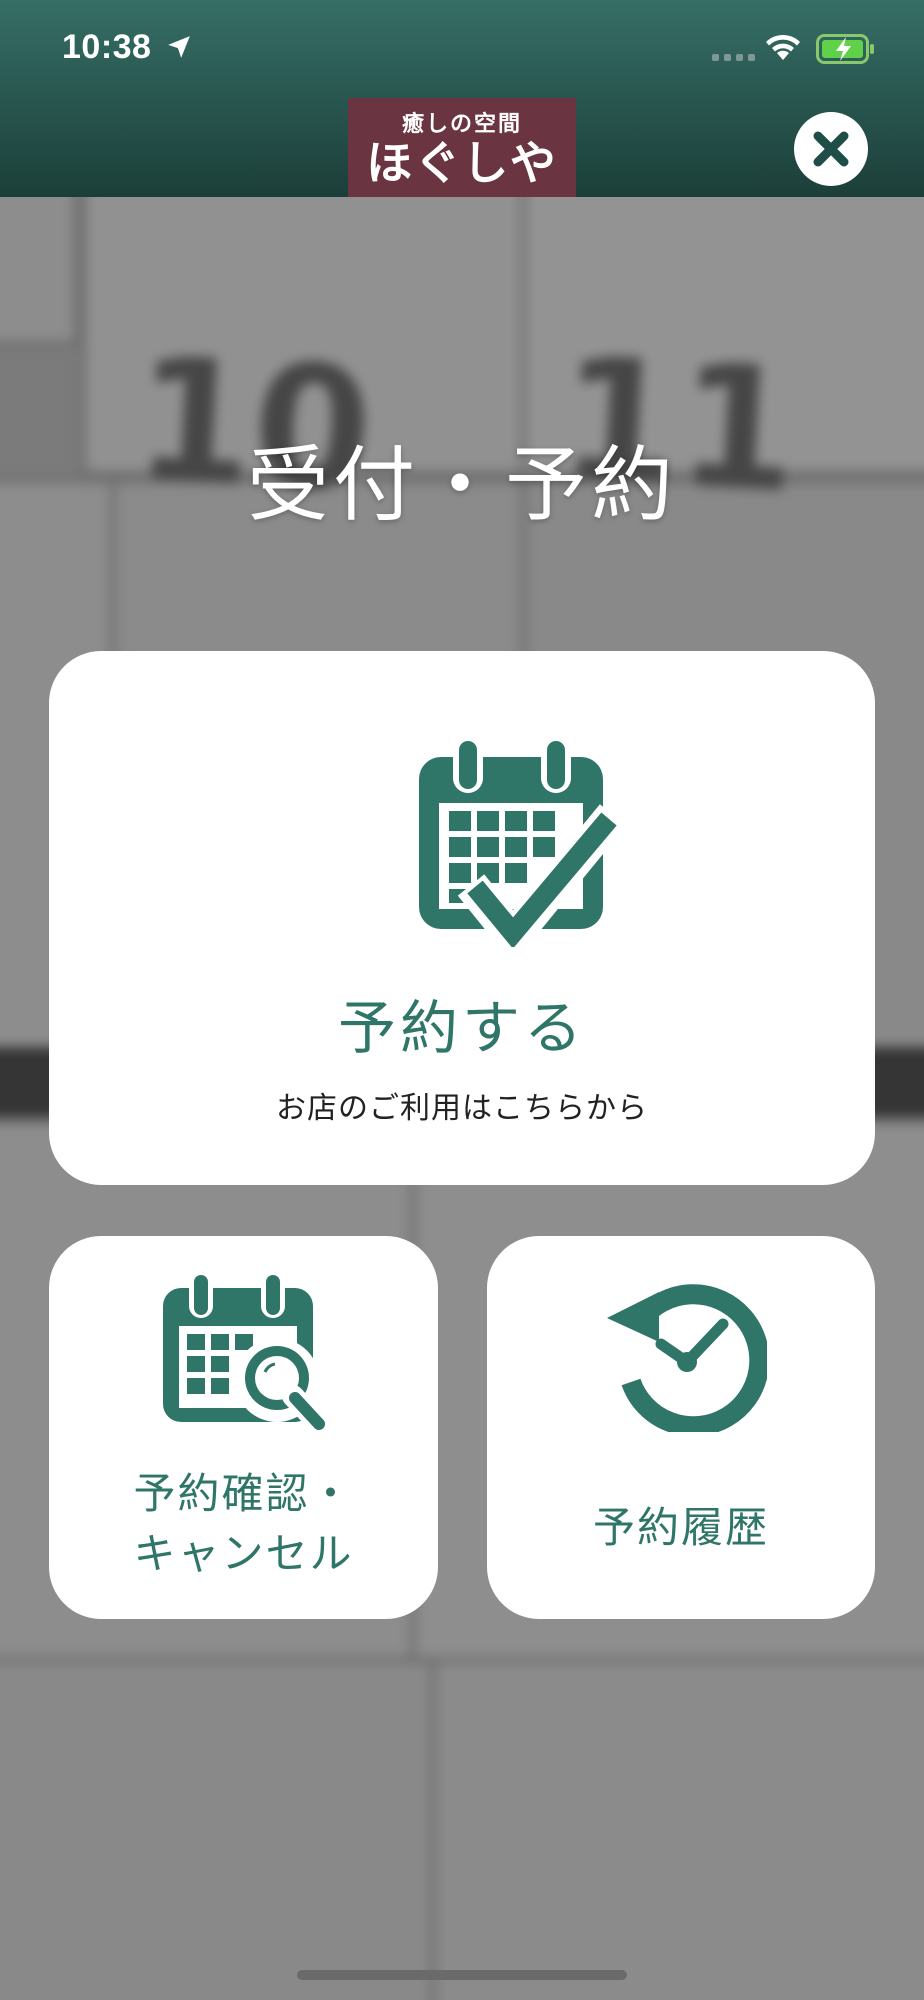 The image size is (924, 2000). What do you see at coordinates (845, 49) in the screenshot?
I see `battery-charging-icon` at bounding box center [845, 49].